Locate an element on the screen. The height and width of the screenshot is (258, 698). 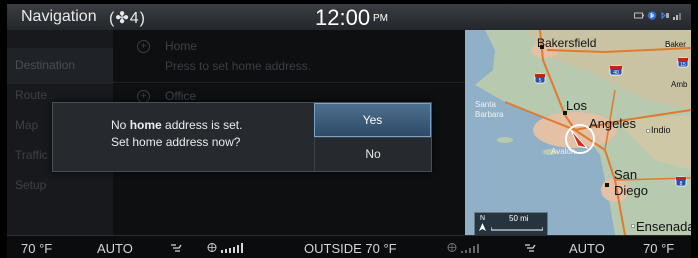
svg-text: 8 is located at coordinates (681, 184).